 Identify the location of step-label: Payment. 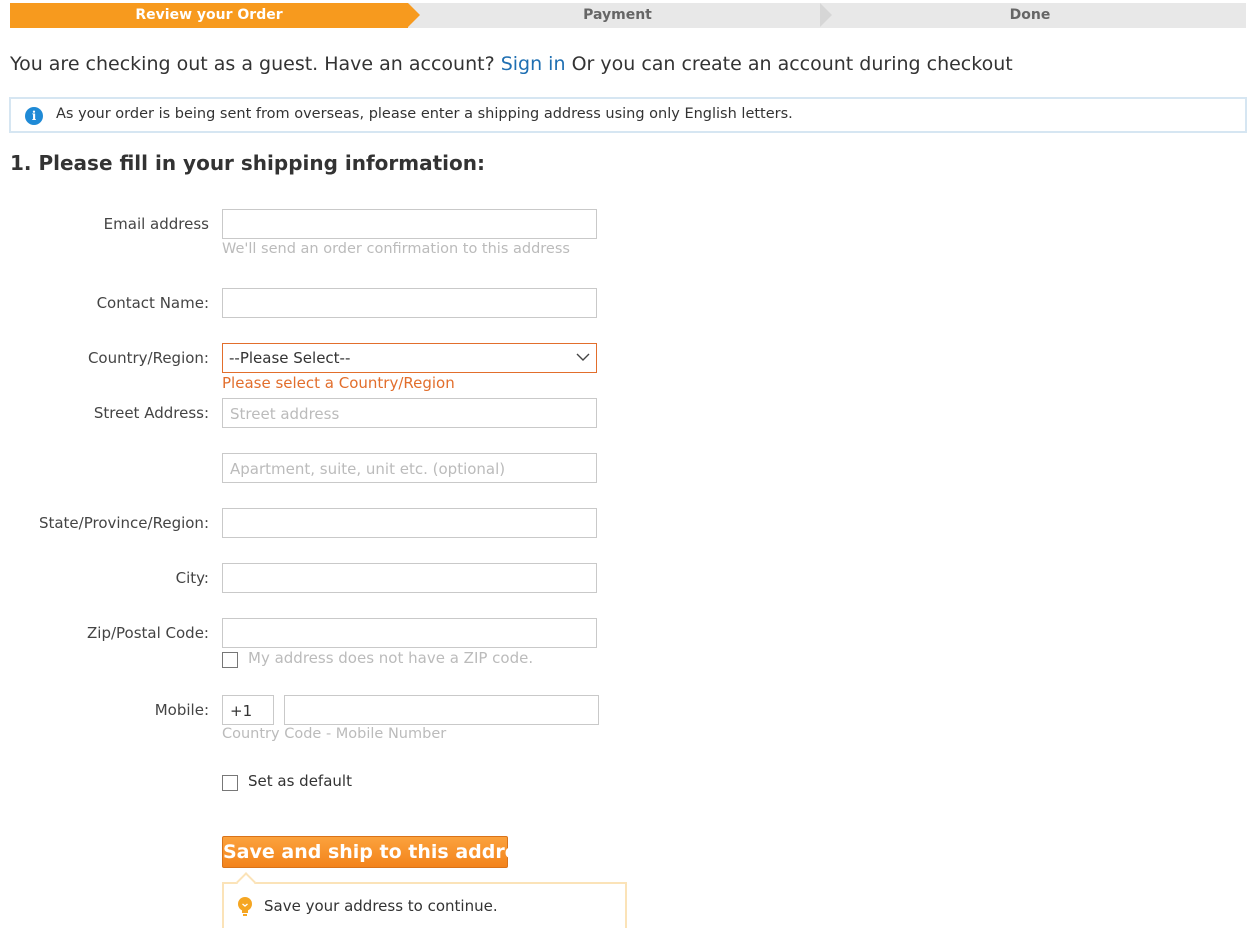
(617, 15).